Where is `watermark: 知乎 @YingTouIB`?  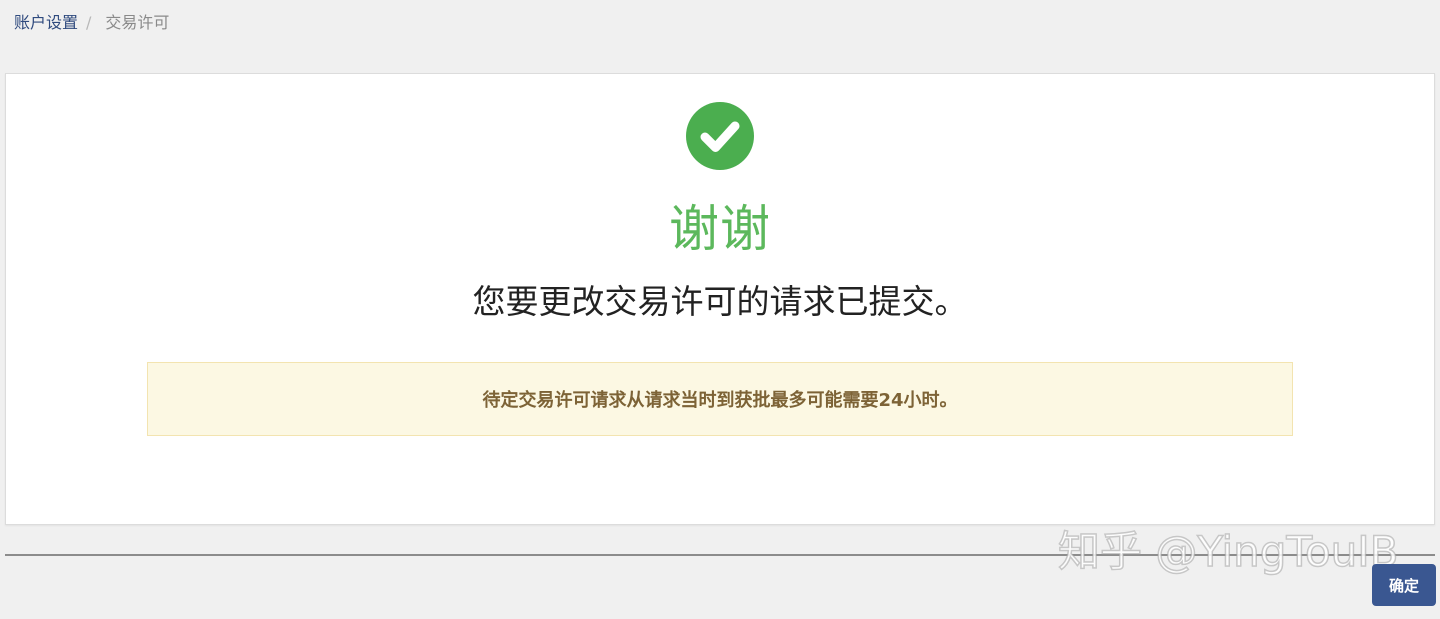
watermark: 知乎 @YingTouIB is located at coordinates (1228, 551).